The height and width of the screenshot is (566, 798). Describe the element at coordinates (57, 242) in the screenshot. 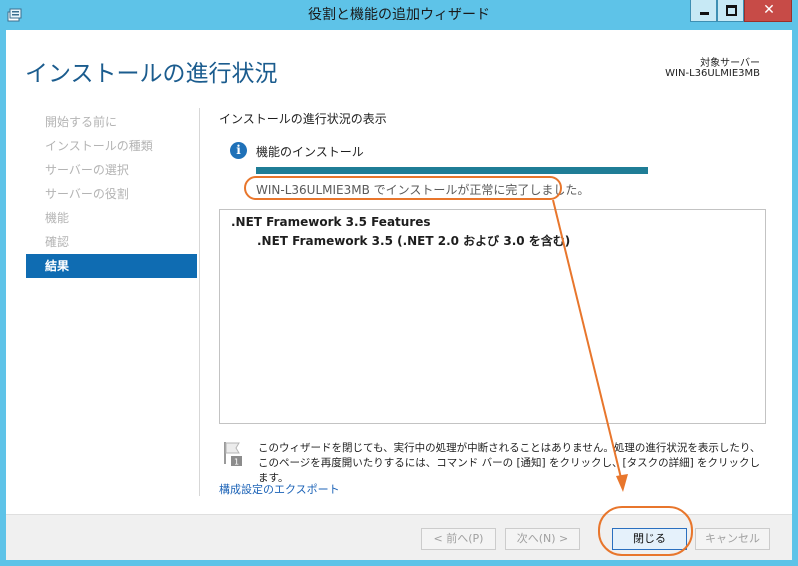

I see `nav-item-confirmation: 確認` at that location.